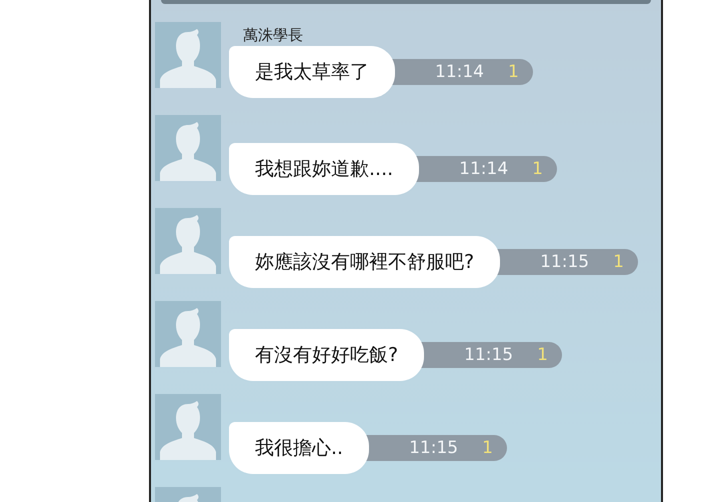 Image resolution: width=722 pixels, height=502 pixels. I want to click on message-bubble: 妳應該沒有哪裡不舒服吧?, so click(364, 262).